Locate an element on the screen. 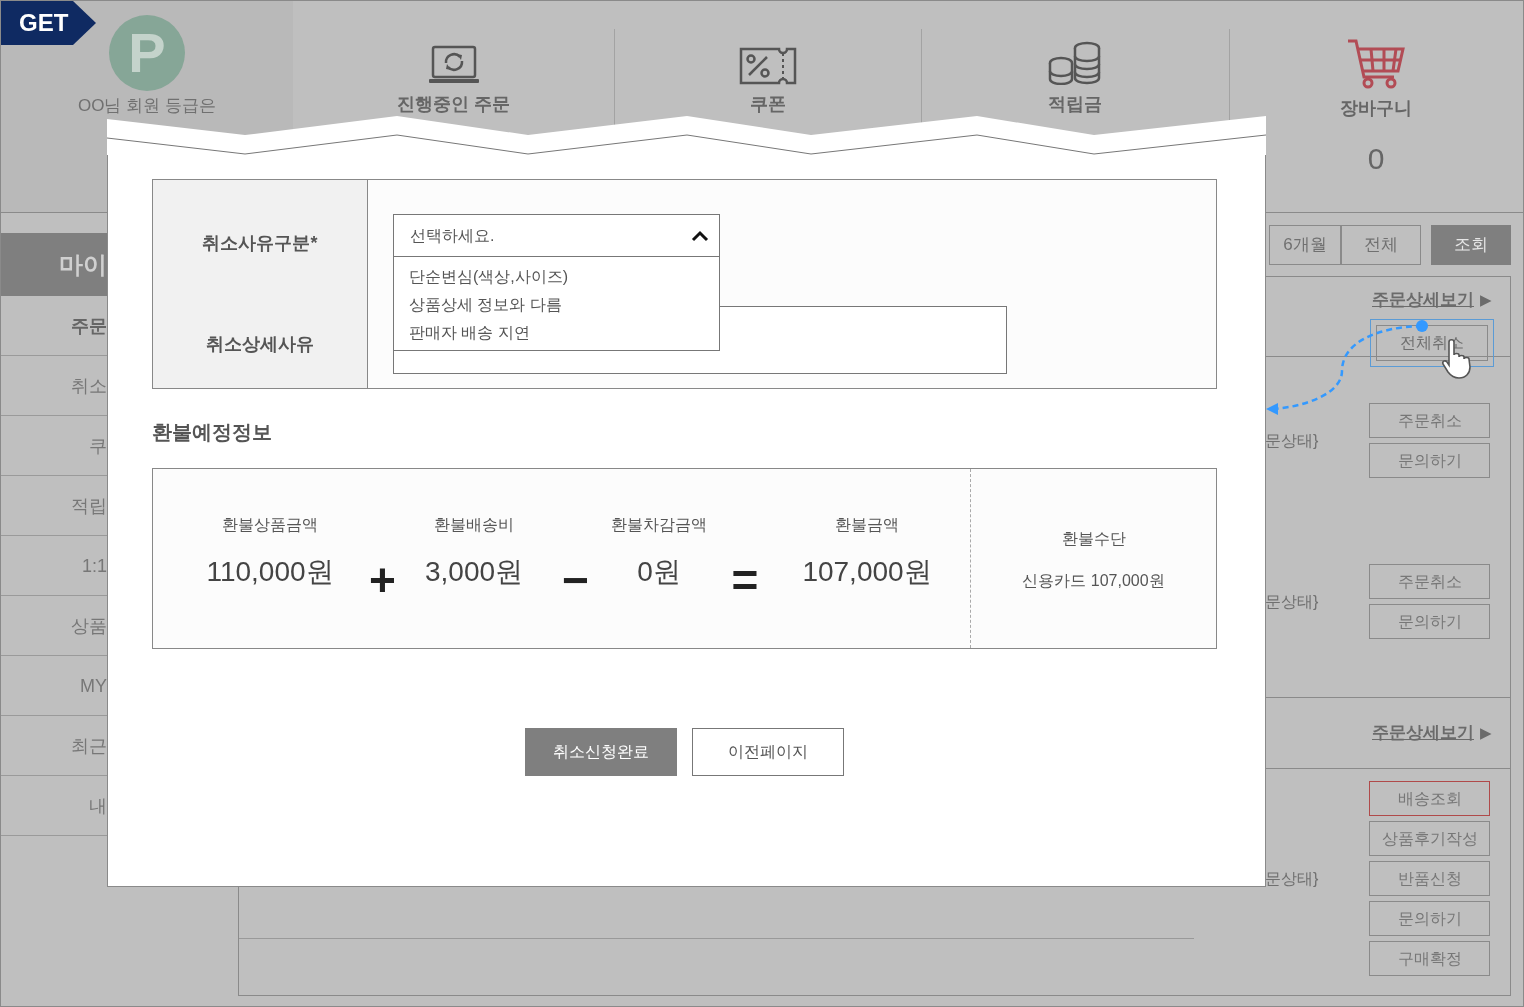  section-title: 환불예정정보 is located at coordinates (212, 432).